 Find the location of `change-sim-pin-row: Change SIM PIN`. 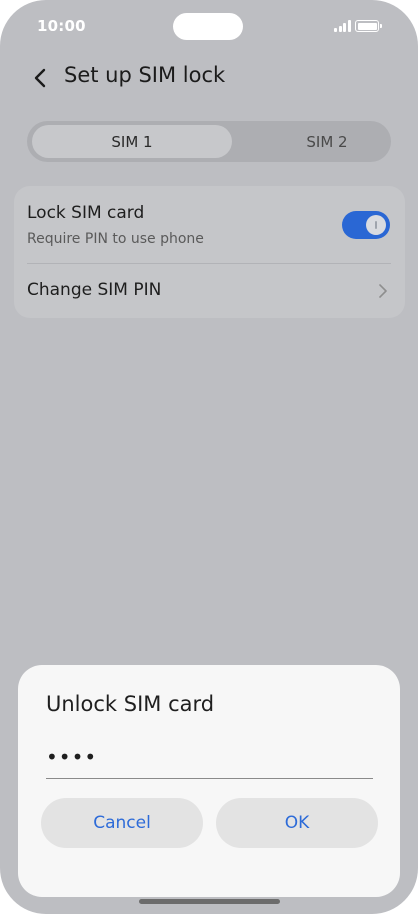

change-sim-pin-row: Change SIM PIN is located at coordinates (209, 291).